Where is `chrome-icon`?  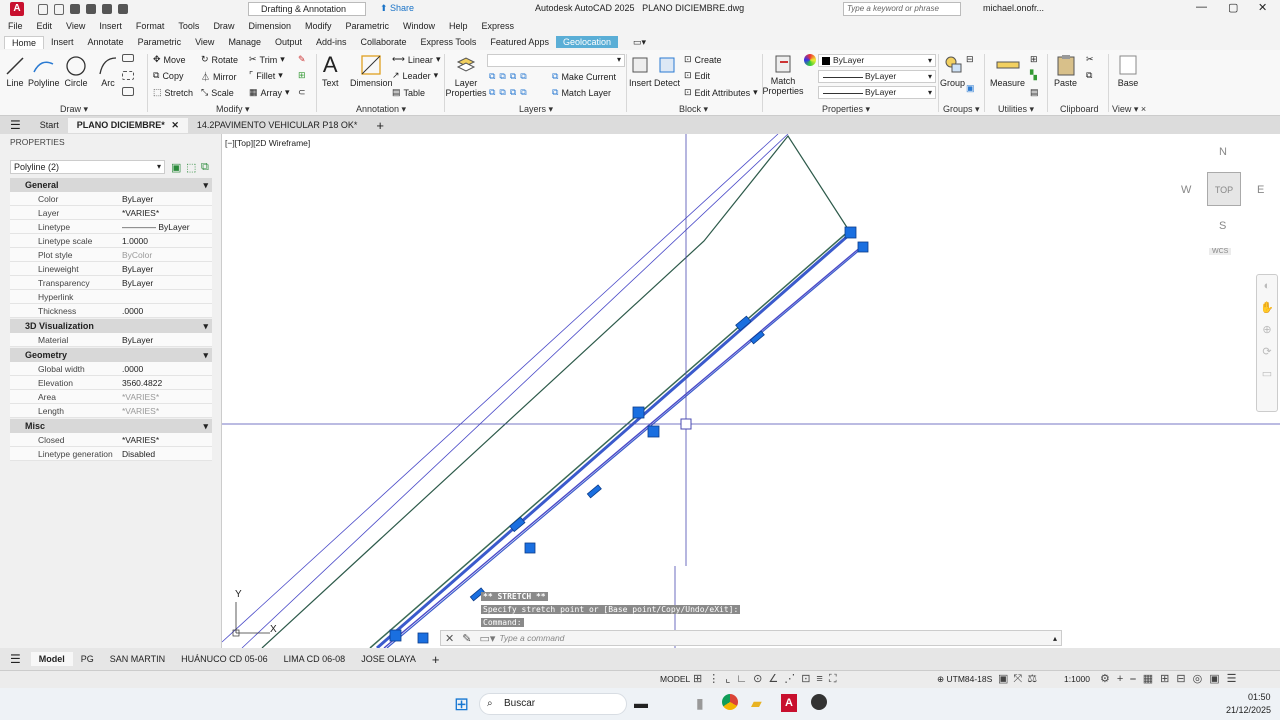
chrome-icon is located at coordinates (730, 702).